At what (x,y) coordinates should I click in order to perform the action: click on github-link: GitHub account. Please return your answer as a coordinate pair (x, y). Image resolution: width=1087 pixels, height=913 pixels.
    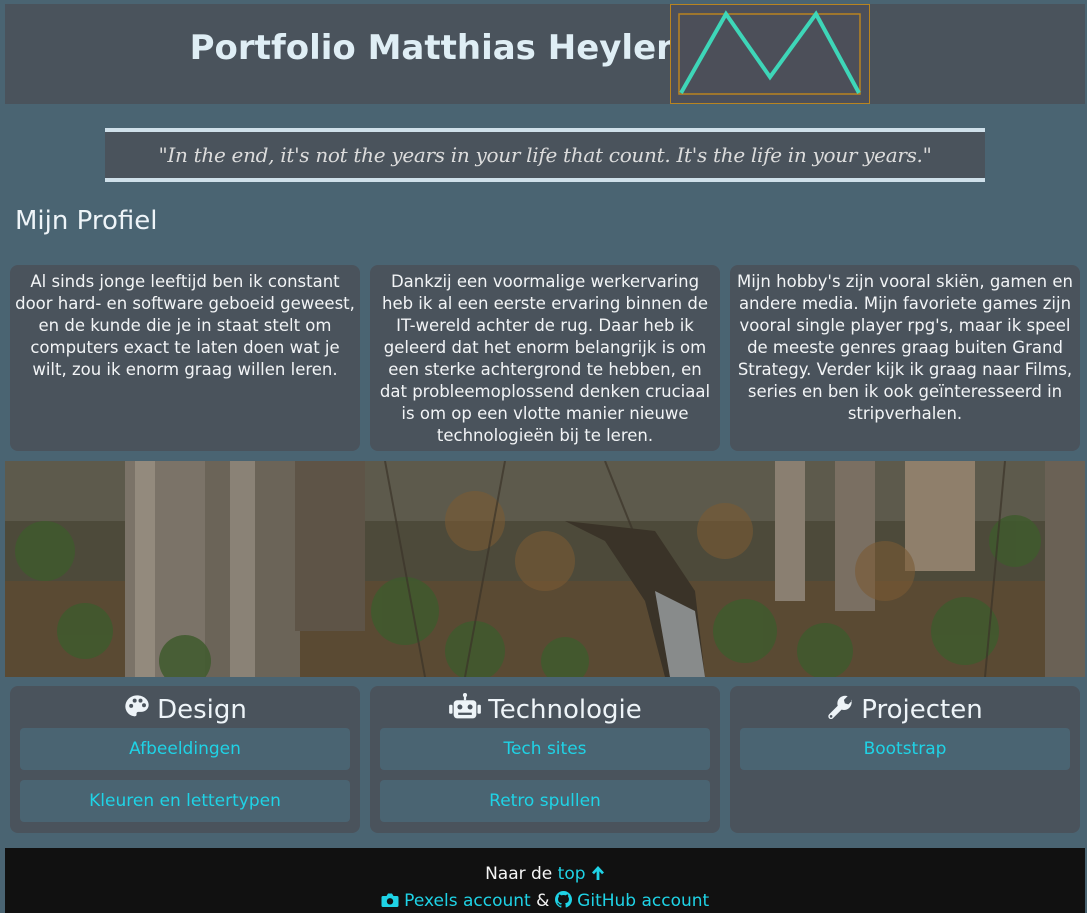
    Looking at the image, I should click on (632, 901).